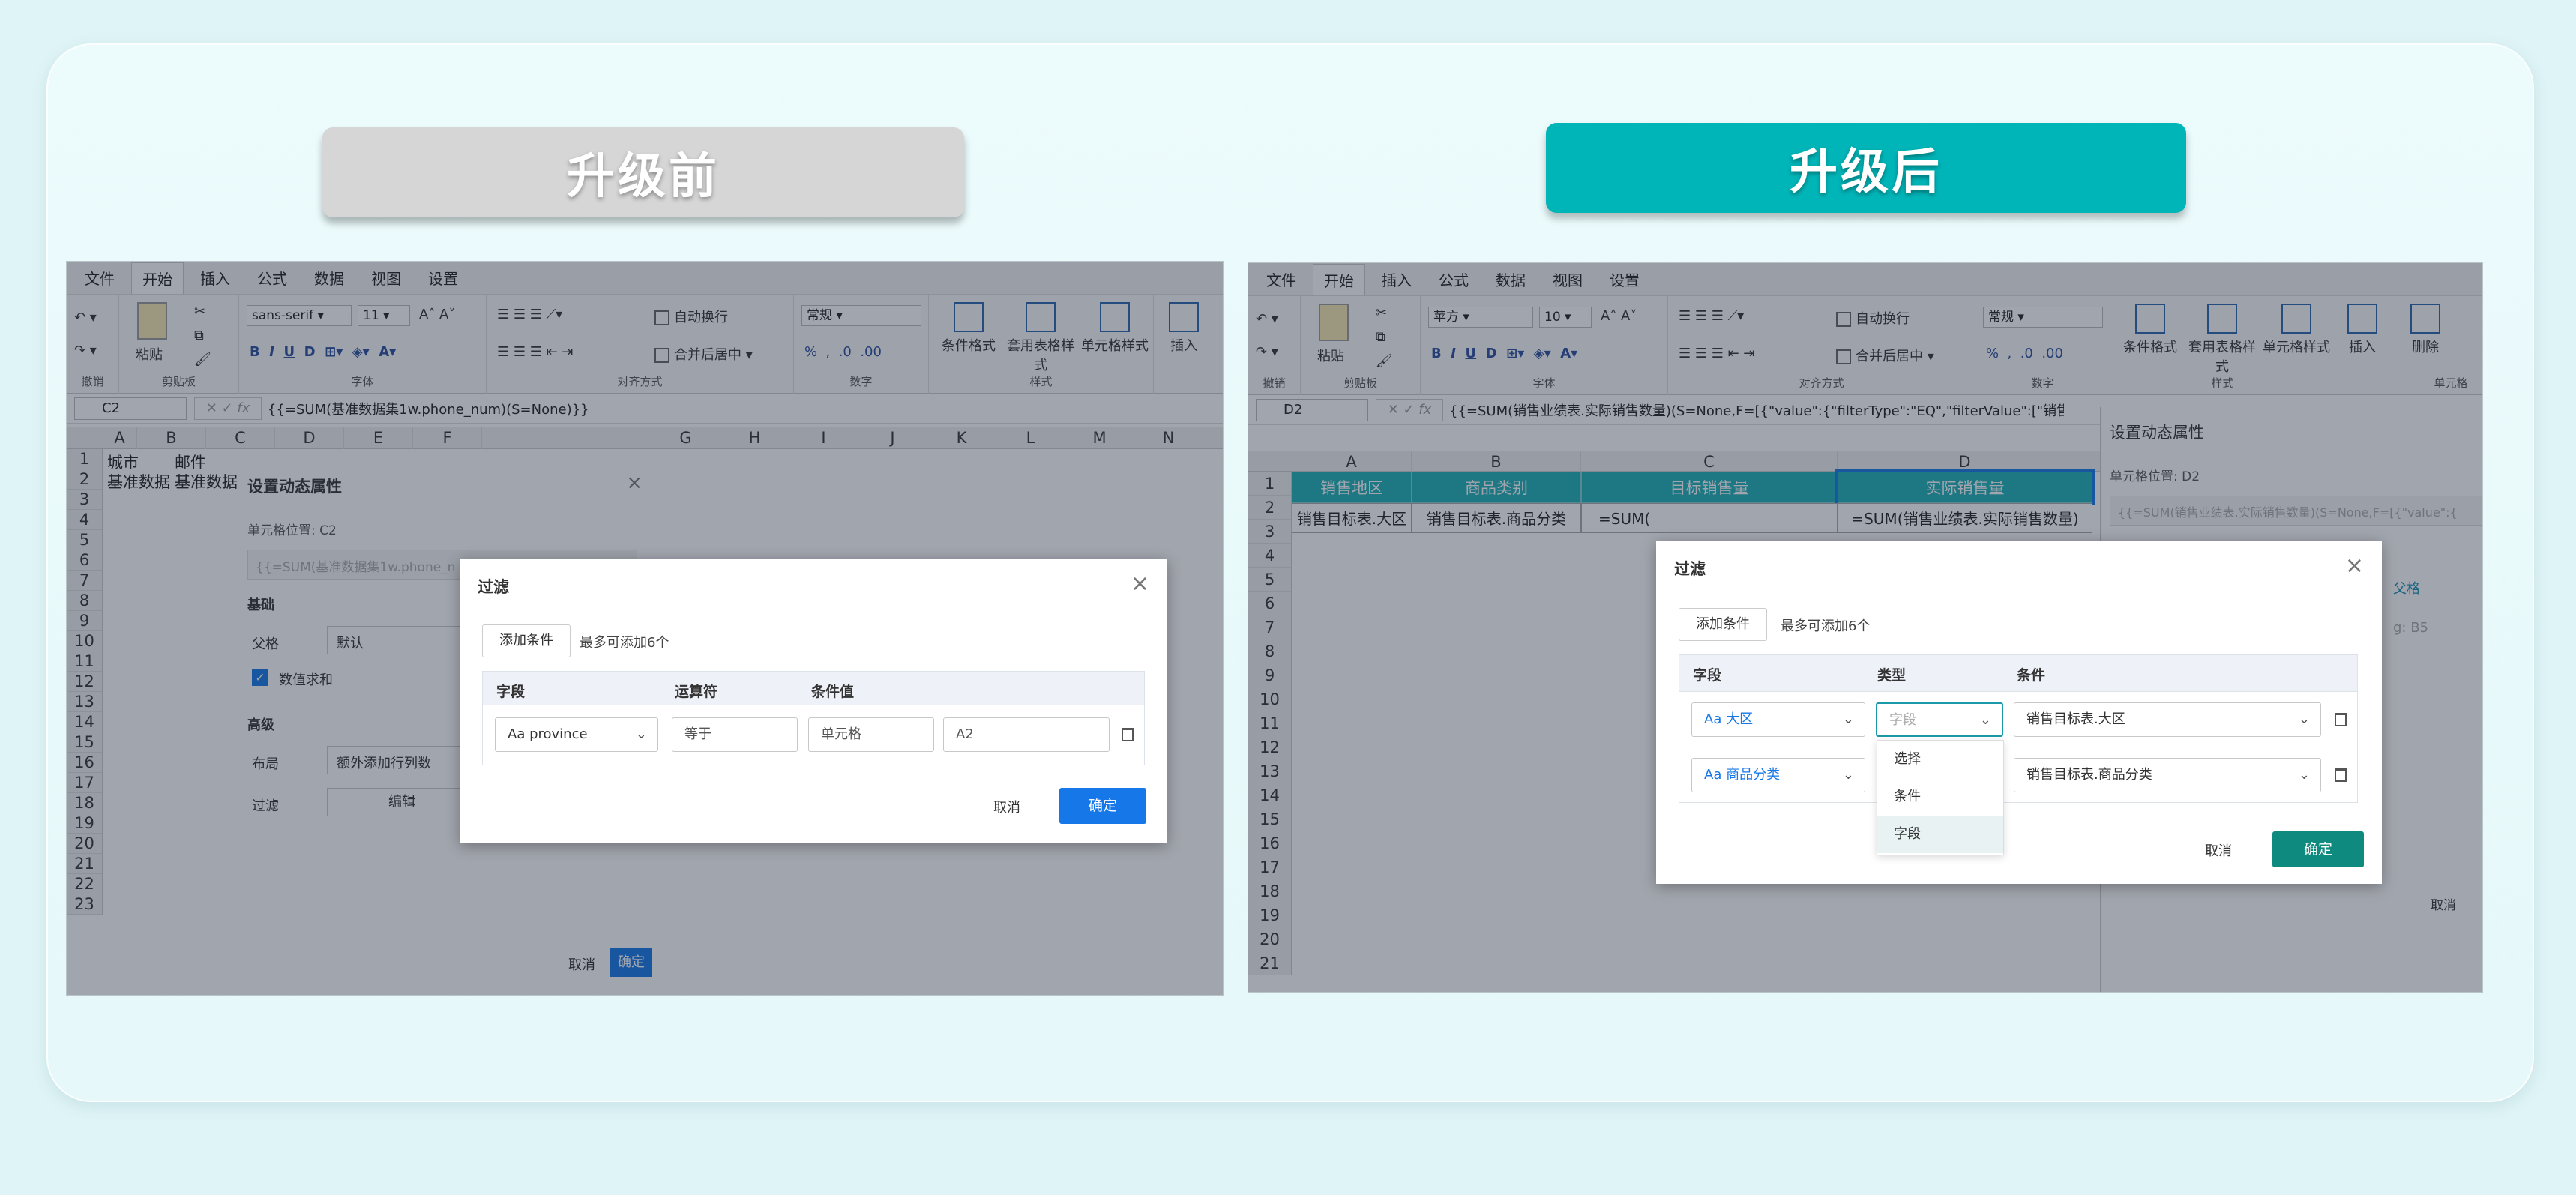  I want to click on field-select: Aa 大区 ⌄, so click(1778, 719).